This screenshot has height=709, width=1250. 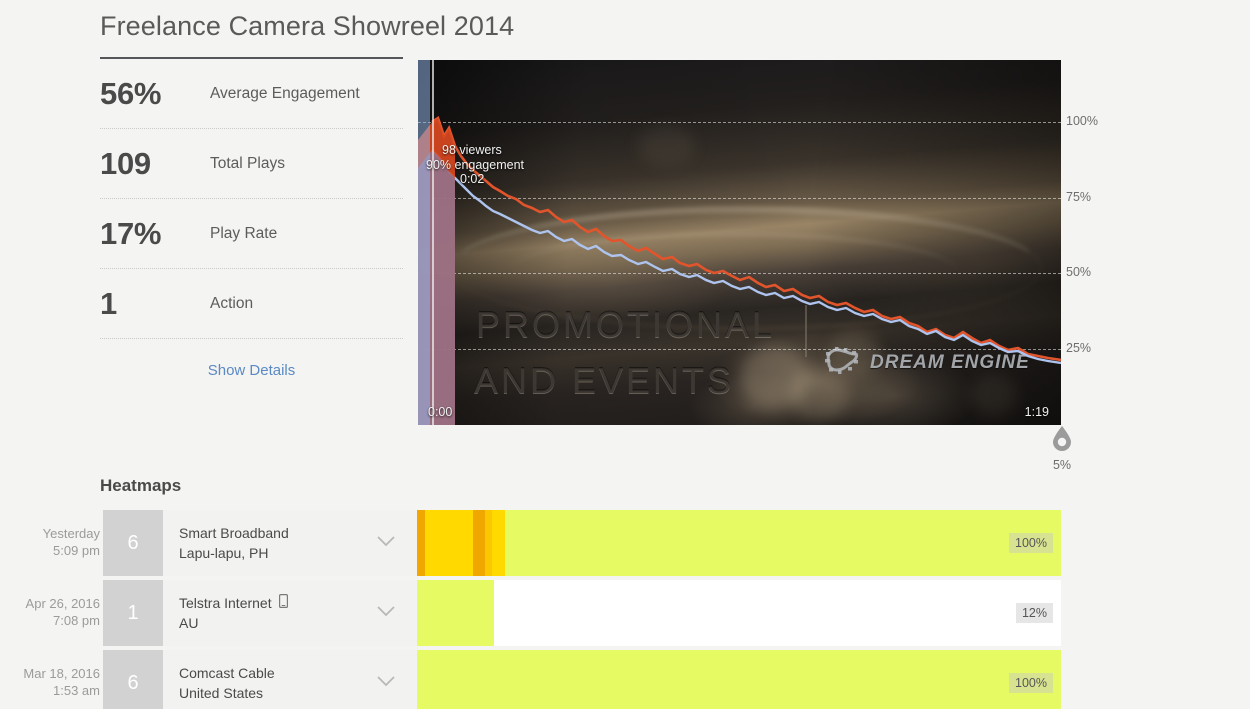 What do you see at coordinates (283, 603) in the screenshot?
I see `mobile-device-icon` at bounding box center [283, 603].